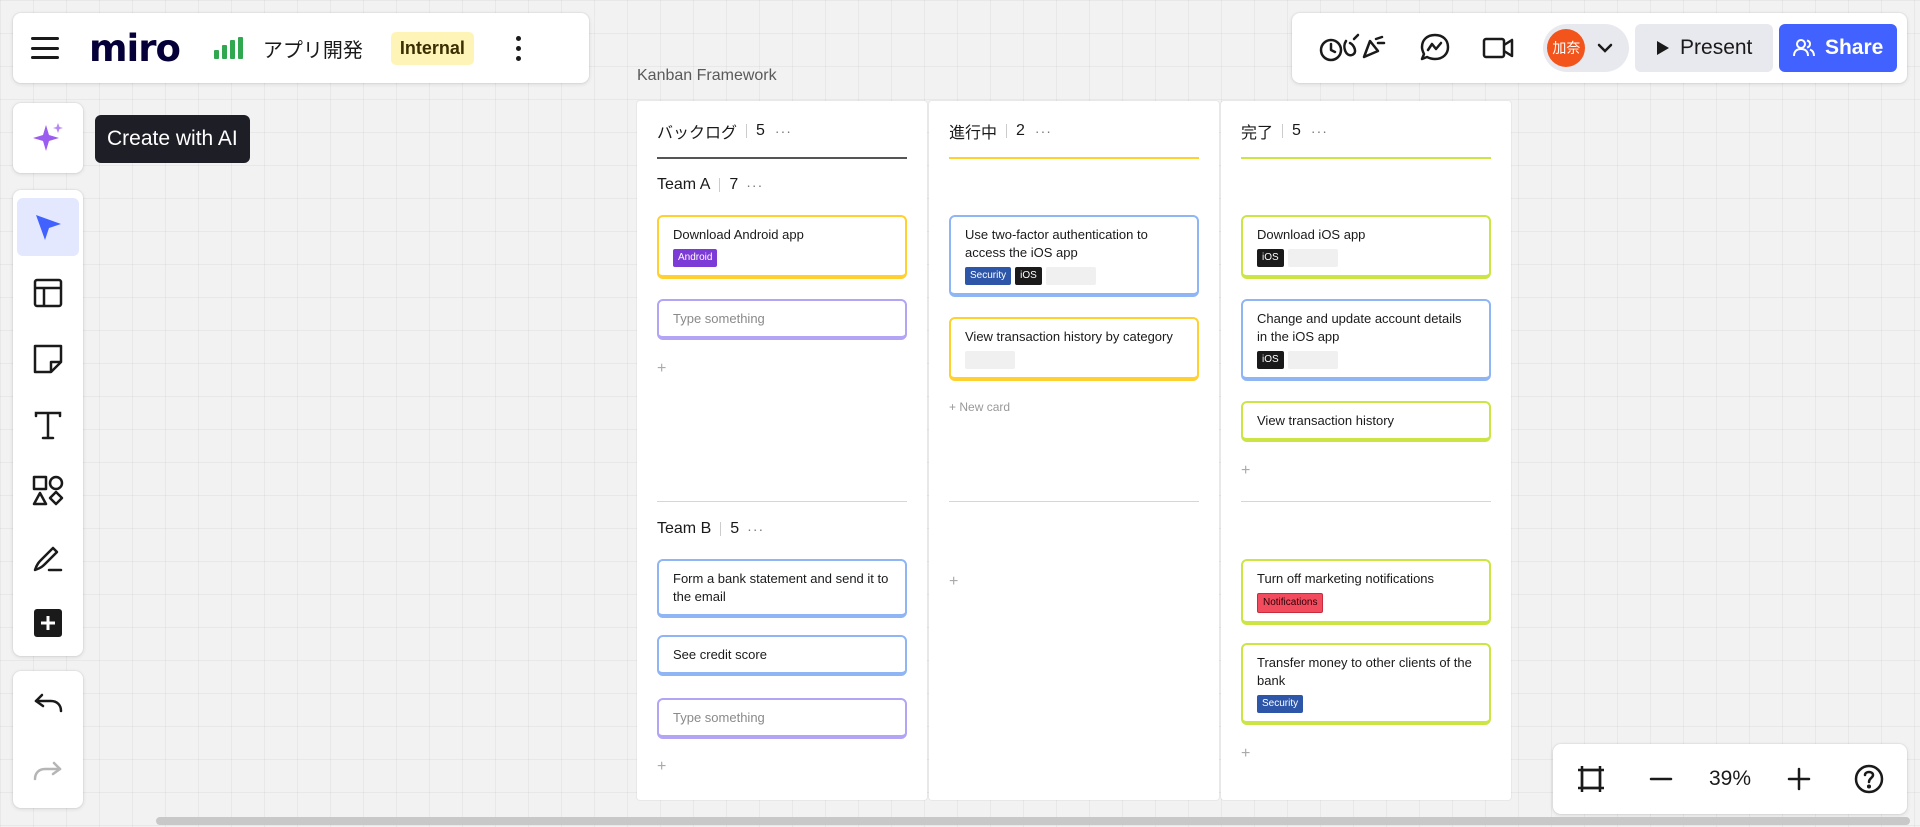  I want to click on sparkle-icon, so click(48, 137).